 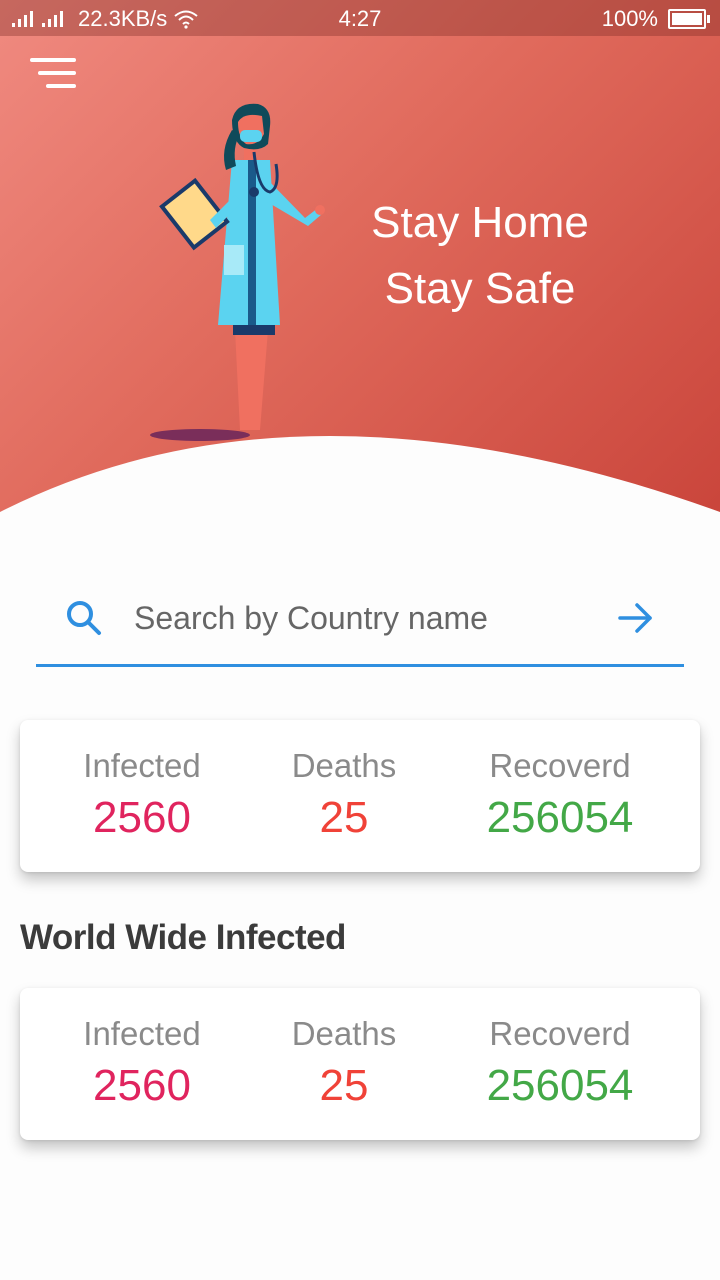 I want to click on search-input, so click(x=354, y=618).